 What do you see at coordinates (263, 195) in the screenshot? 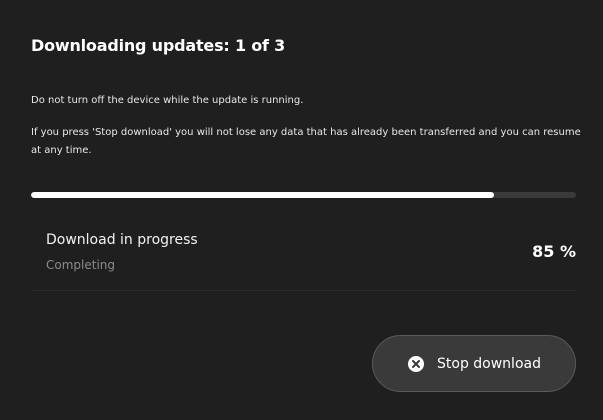
I see `progress-fill` at bounding box center [263, 195].